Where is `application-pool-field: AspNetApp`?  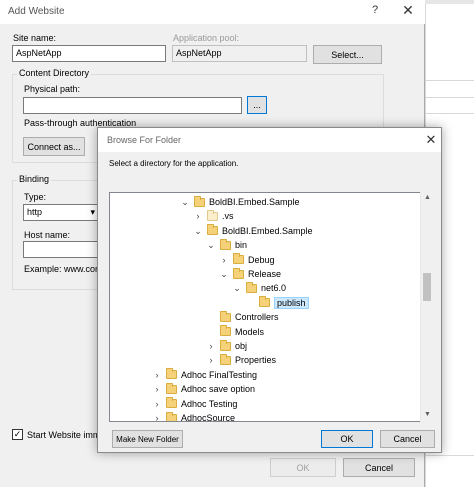 application-pool-field: AspNetApp is located at coordinates (239, 53).